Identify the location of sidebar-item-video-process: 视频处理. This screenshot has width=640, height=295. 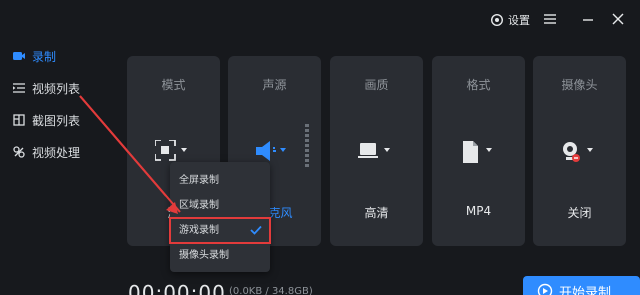
(56, 152).